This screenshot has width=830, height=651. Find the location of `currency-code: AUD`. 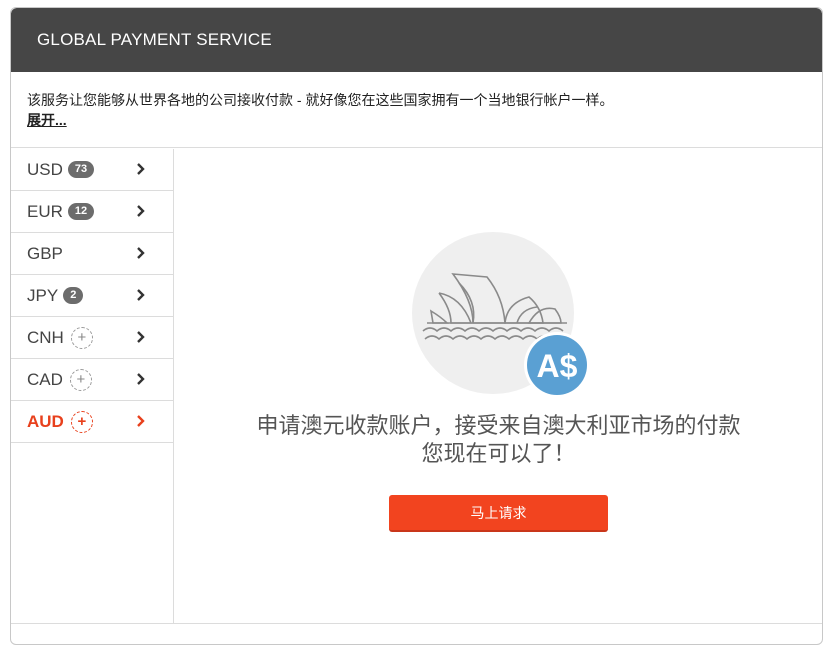

currency-code: AUD is located at coordinates (45, 421).